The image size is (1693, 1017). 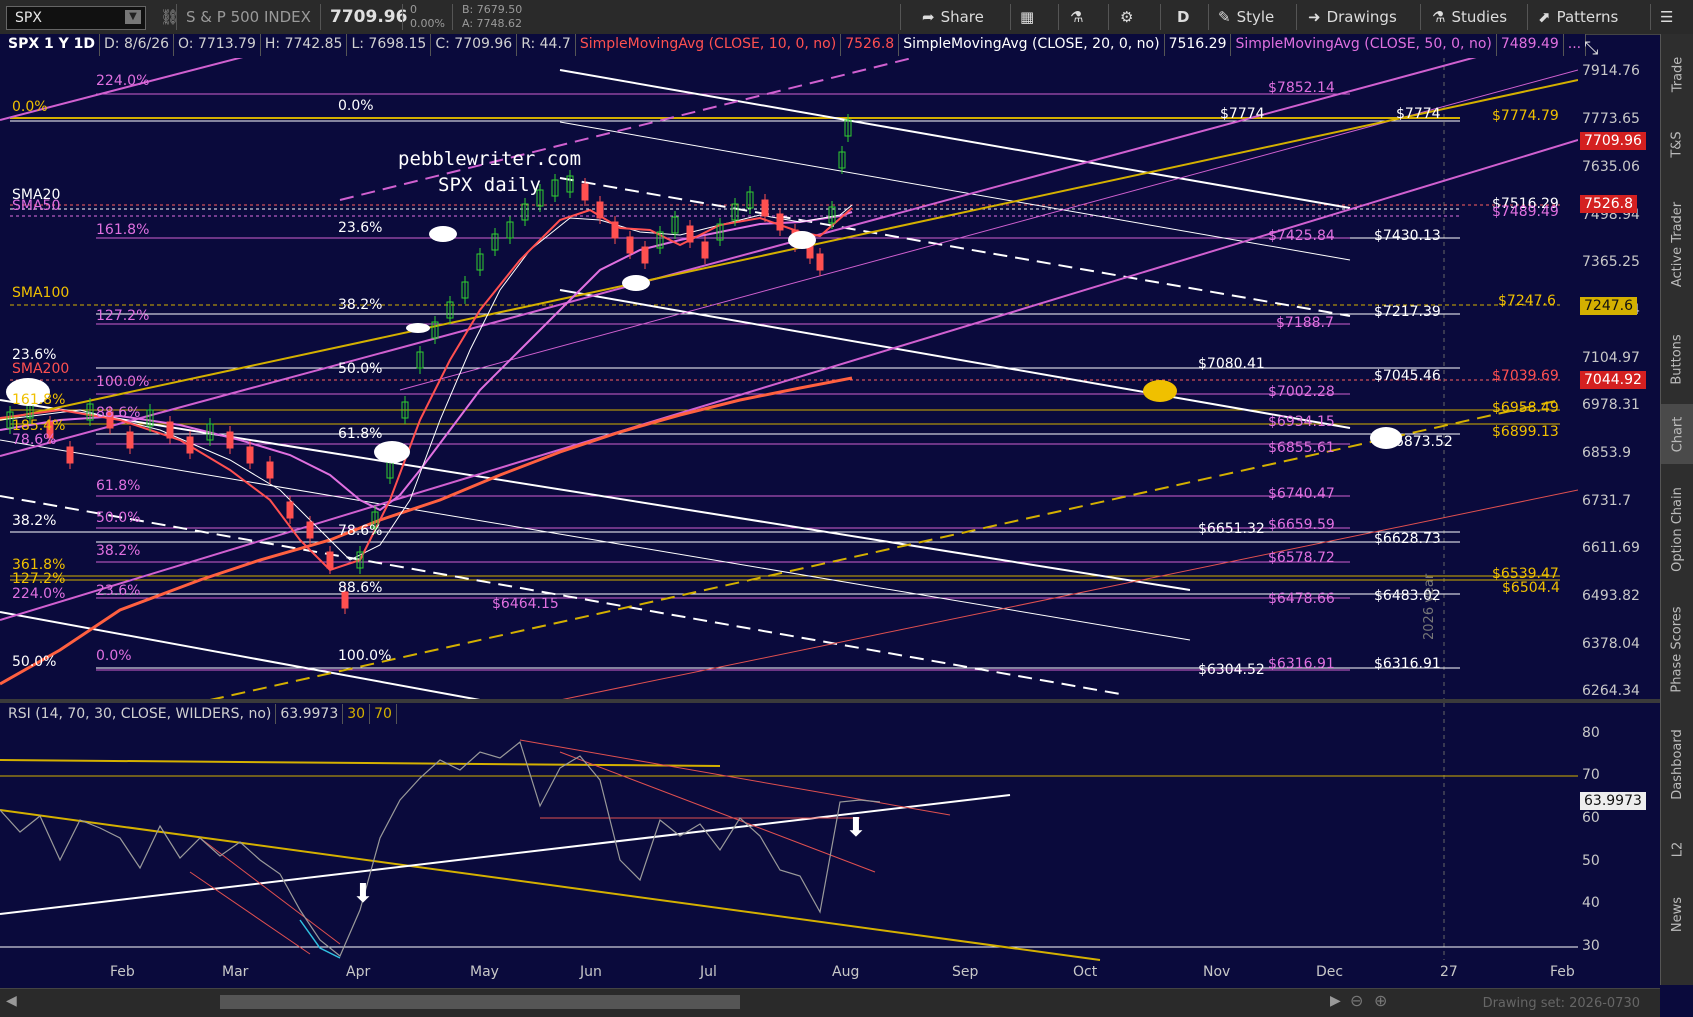 I want to click on rsi-tick: 70, so click(x=1591, y=775).